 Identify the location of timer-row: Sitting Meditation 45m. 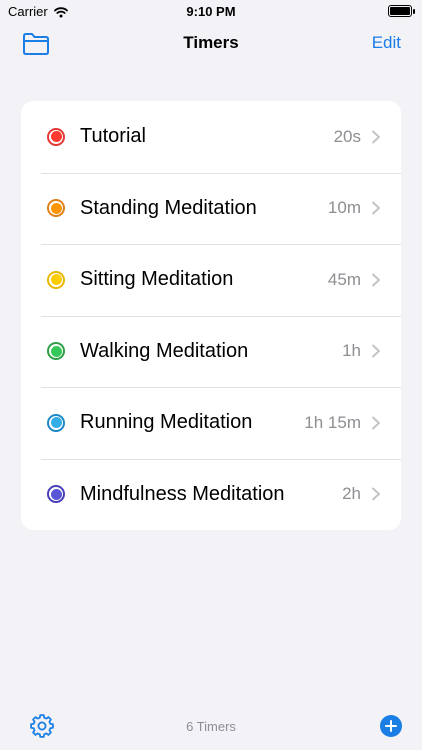
(211, 280).